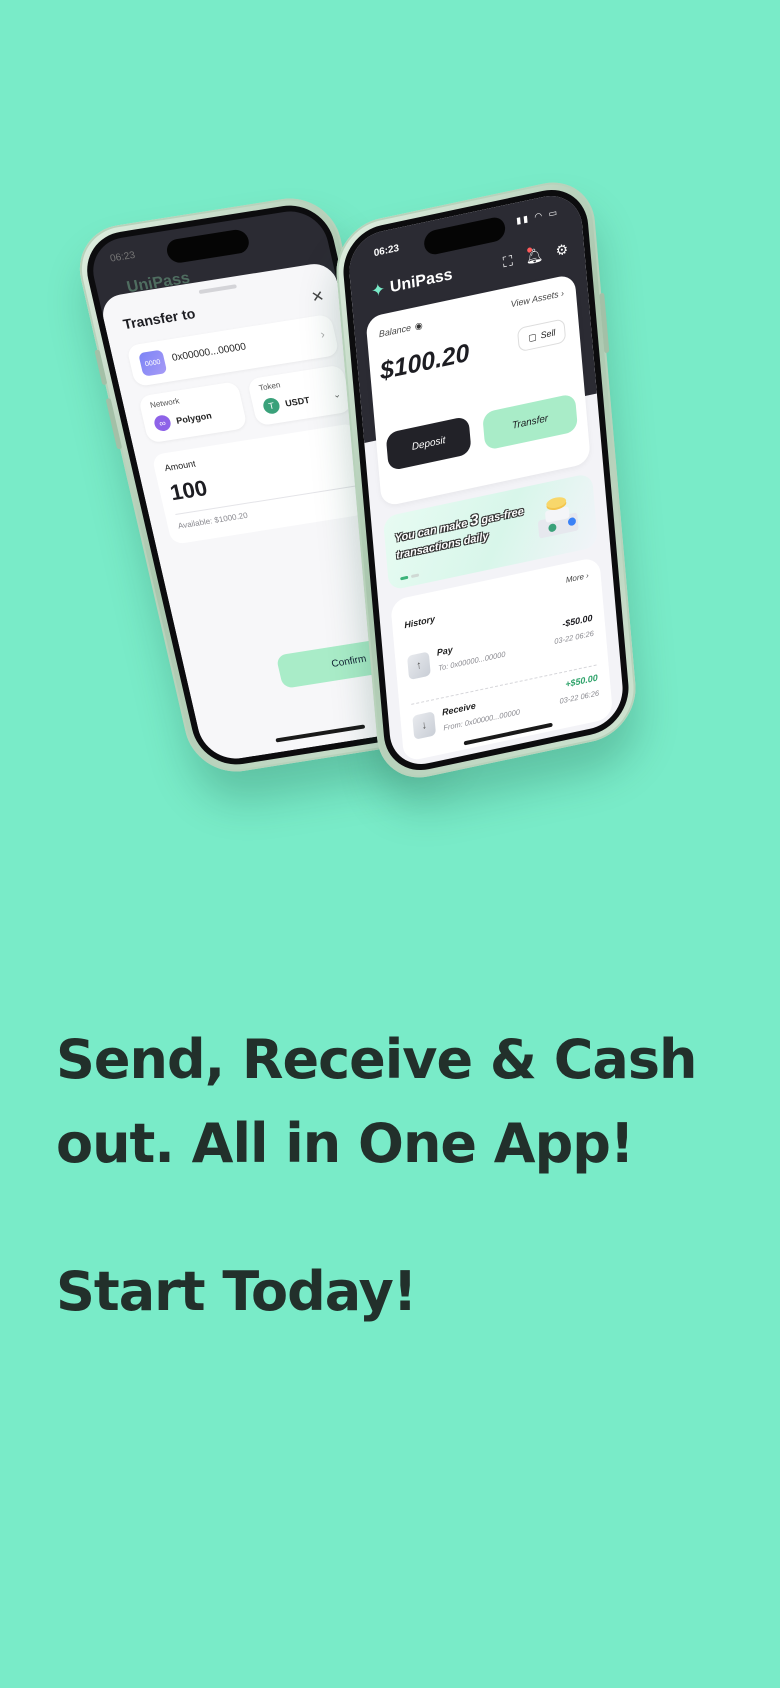 The height and width of the screenshot is (1688, 780). I want to click on view-assets-link: View Assets ›, so click(537, 298).